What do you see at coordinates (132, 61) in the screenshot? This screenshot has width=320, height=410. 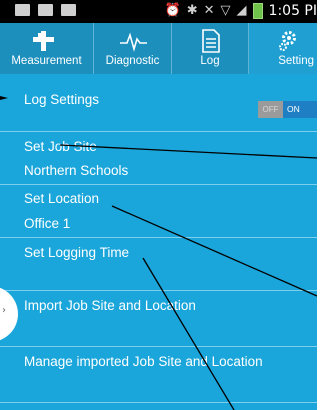 I see `tab-diagnostic-label: Diagnostic` at bounding box center [132, 61].